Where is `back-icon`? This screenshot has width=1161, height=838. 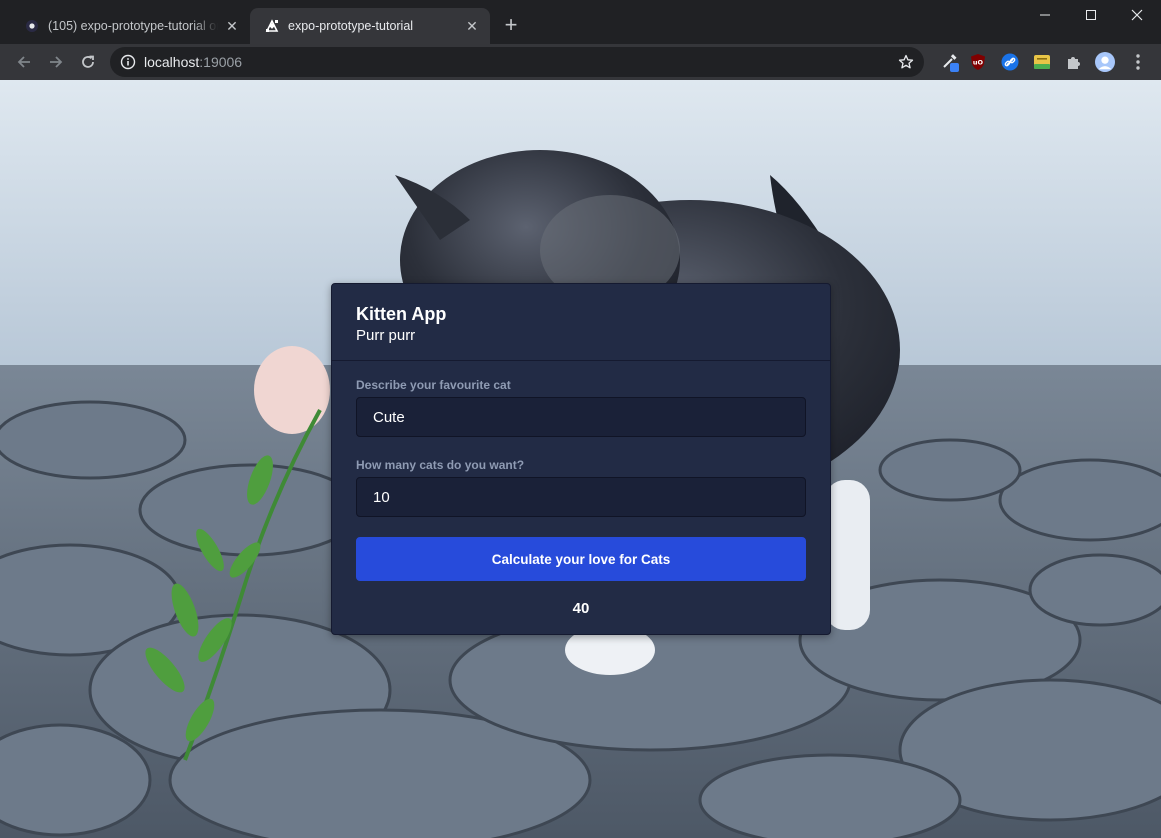
back-icon is located at coordinates (24, 62).